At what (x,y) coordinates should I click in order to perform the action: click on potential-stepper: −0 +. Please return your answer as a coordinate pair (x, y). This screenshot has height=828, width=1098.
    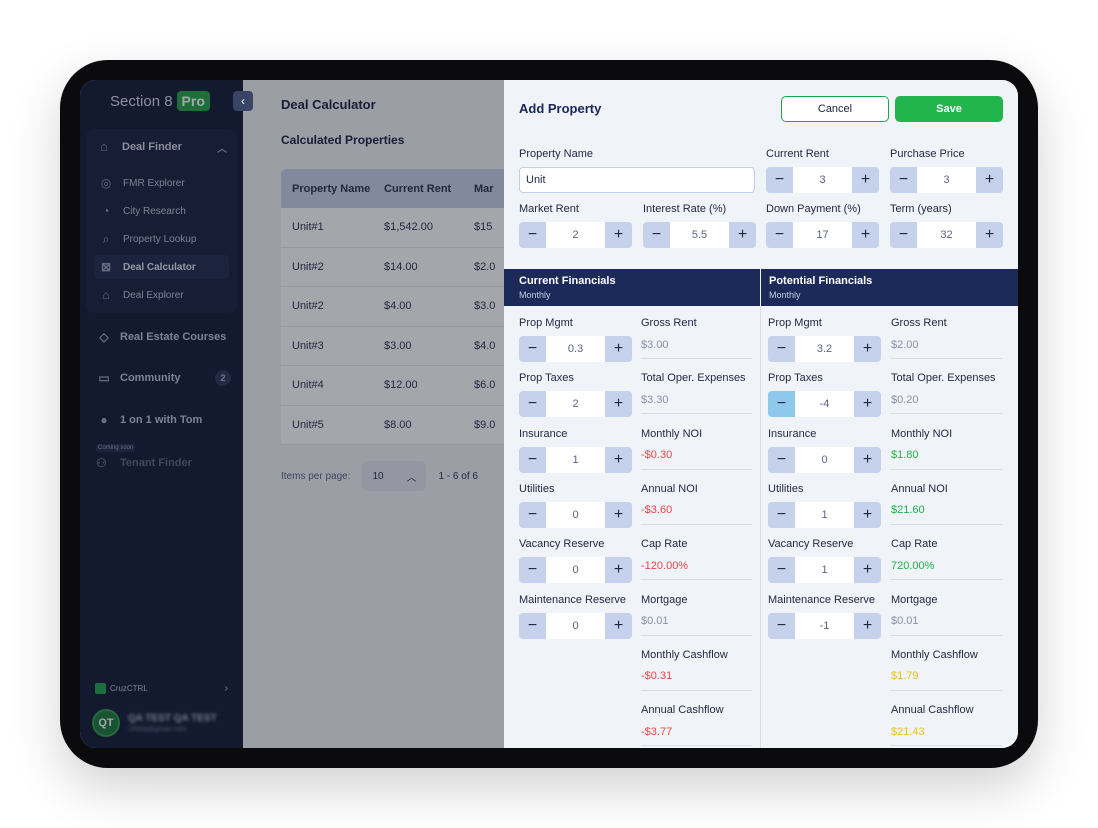
    Looking at the image, I should click on (824, 459).